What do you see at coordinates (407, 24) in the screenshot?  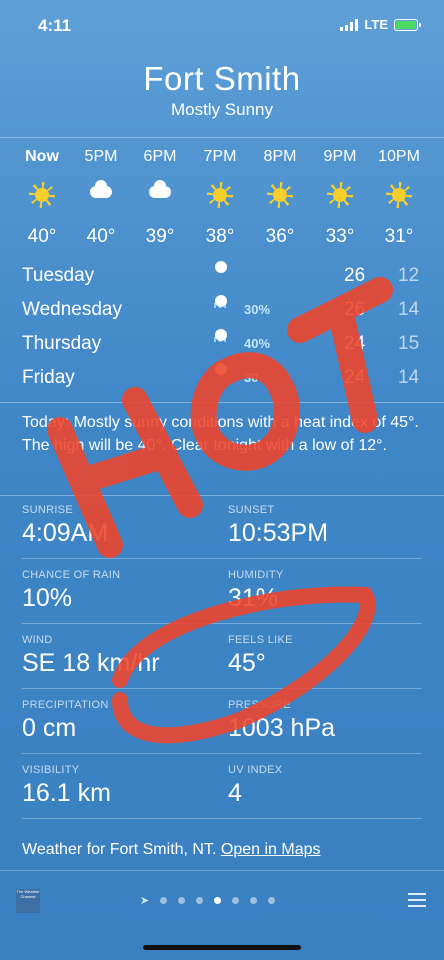 I see `battery-icon` at bounding box center [407, 24].